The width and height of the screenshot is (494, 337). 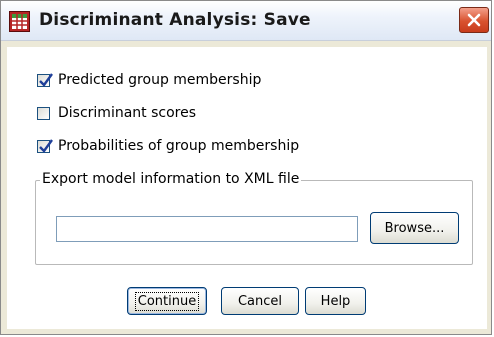 I want to click on grid-table-icon, so click(x=19, y=21).